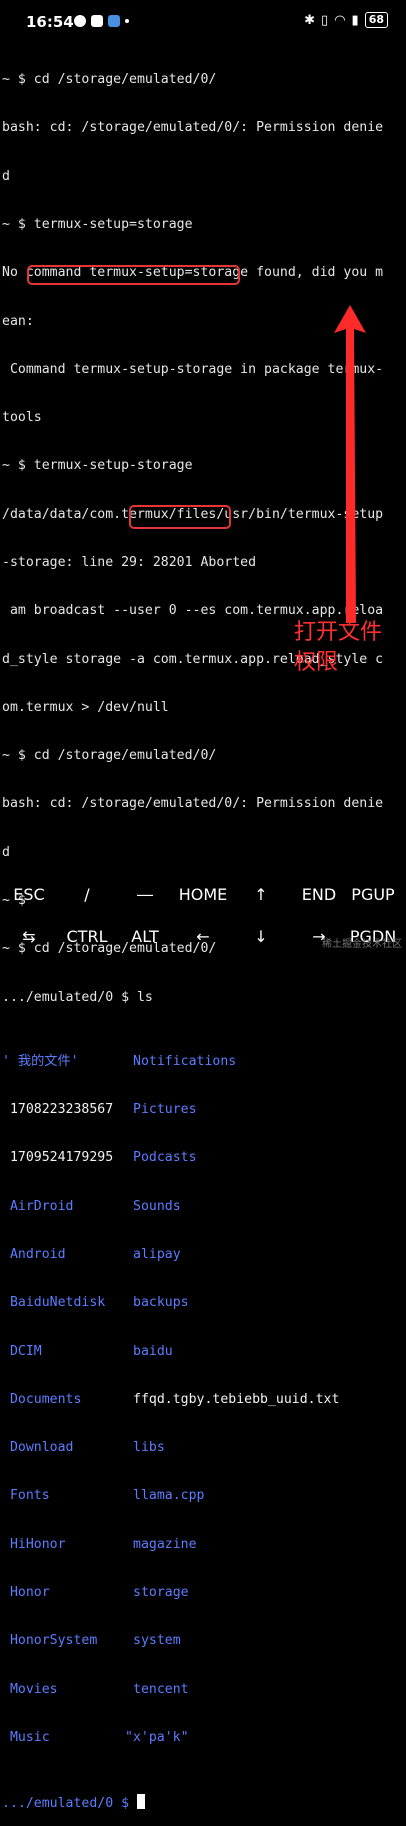 This screenshot has width=406, height=1826. What do you see at coordinates (340, 20) in the screenshot?
I see `wifi-icon: ◠` at bounding box center [340, 20].